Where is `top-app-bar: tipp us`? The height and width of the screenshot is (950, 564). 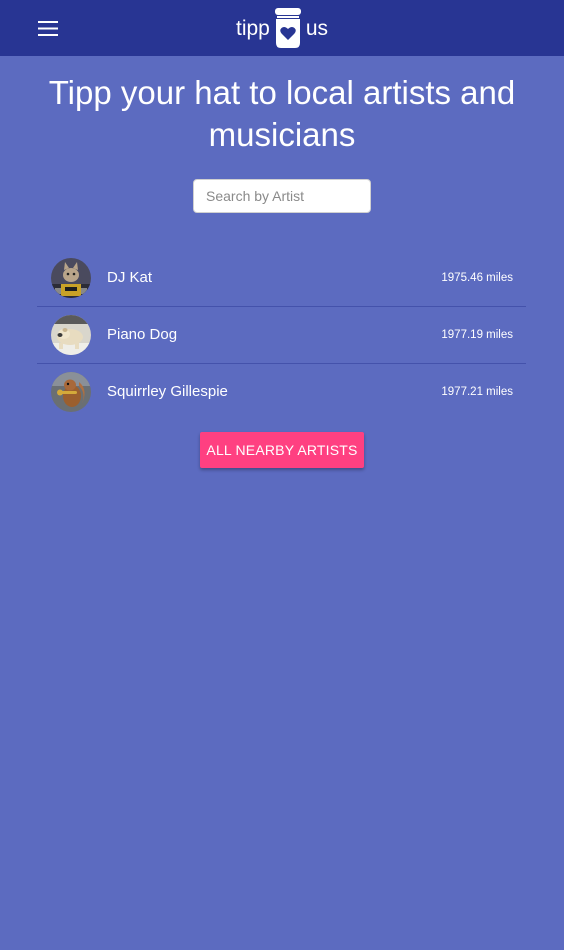 top-app-bar: tipp us is located at coordinates (282, 28).